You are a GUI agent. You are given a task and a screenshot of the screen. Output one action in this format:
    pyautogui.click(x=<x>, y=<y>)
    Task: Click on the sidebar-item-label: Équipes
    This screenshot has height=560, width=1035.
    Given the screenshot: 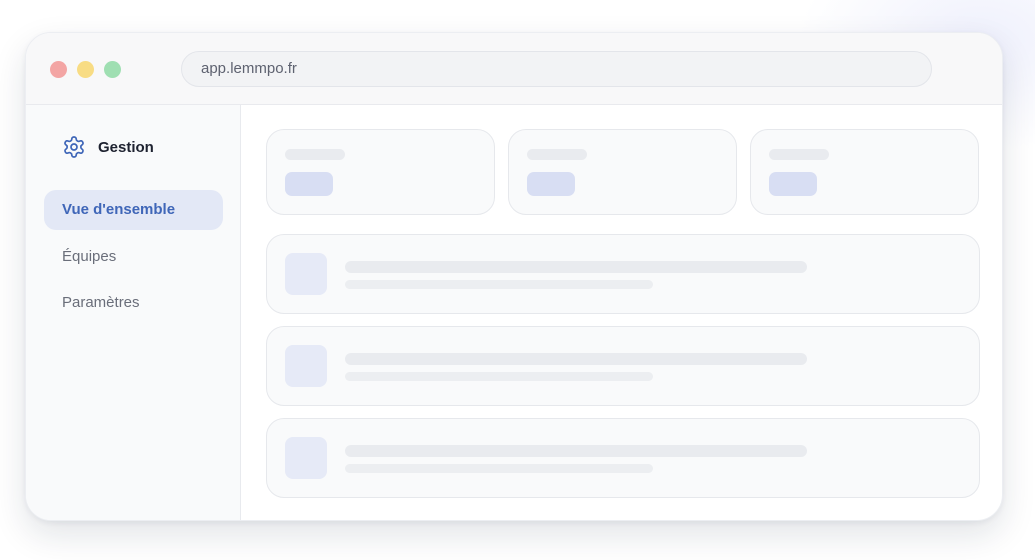 What is the action you would take?
    pyautogui.click(x=89, y=256)
    